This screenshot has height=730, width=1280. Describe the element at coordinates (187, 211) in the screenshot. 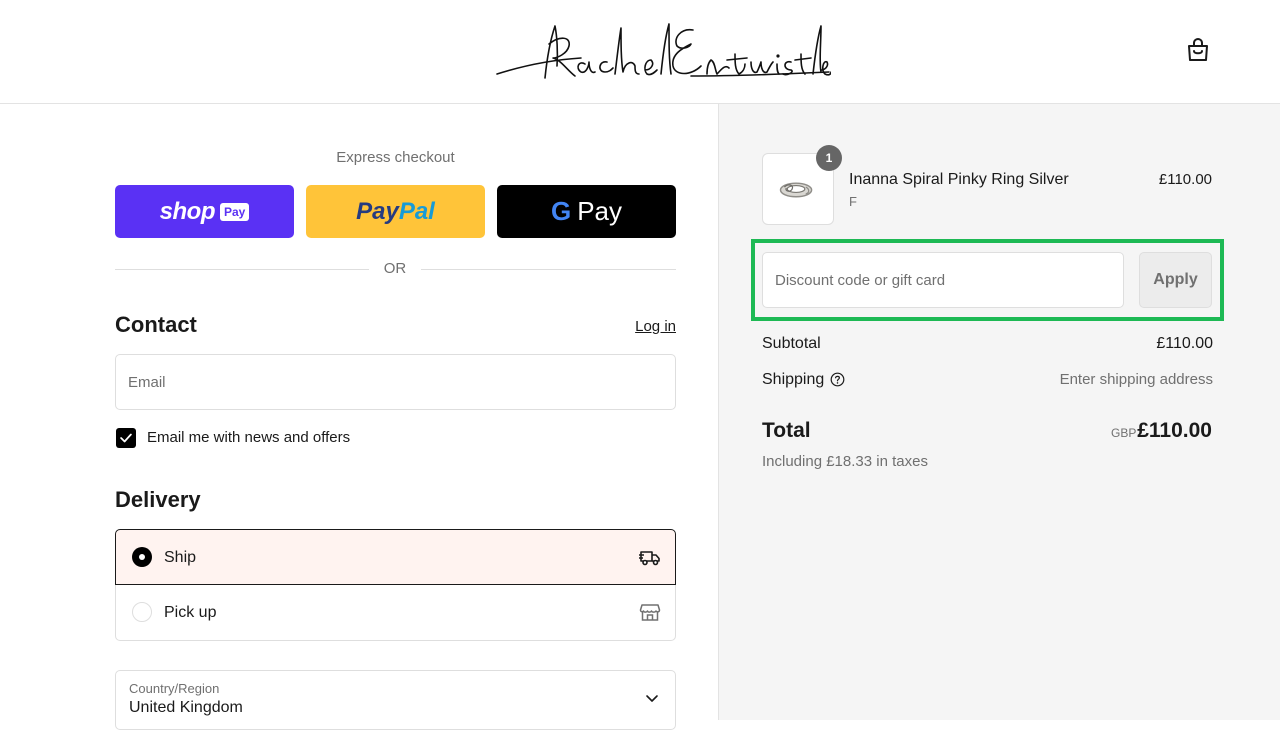

I see `shop-pay-wordmark: shop` at that location.